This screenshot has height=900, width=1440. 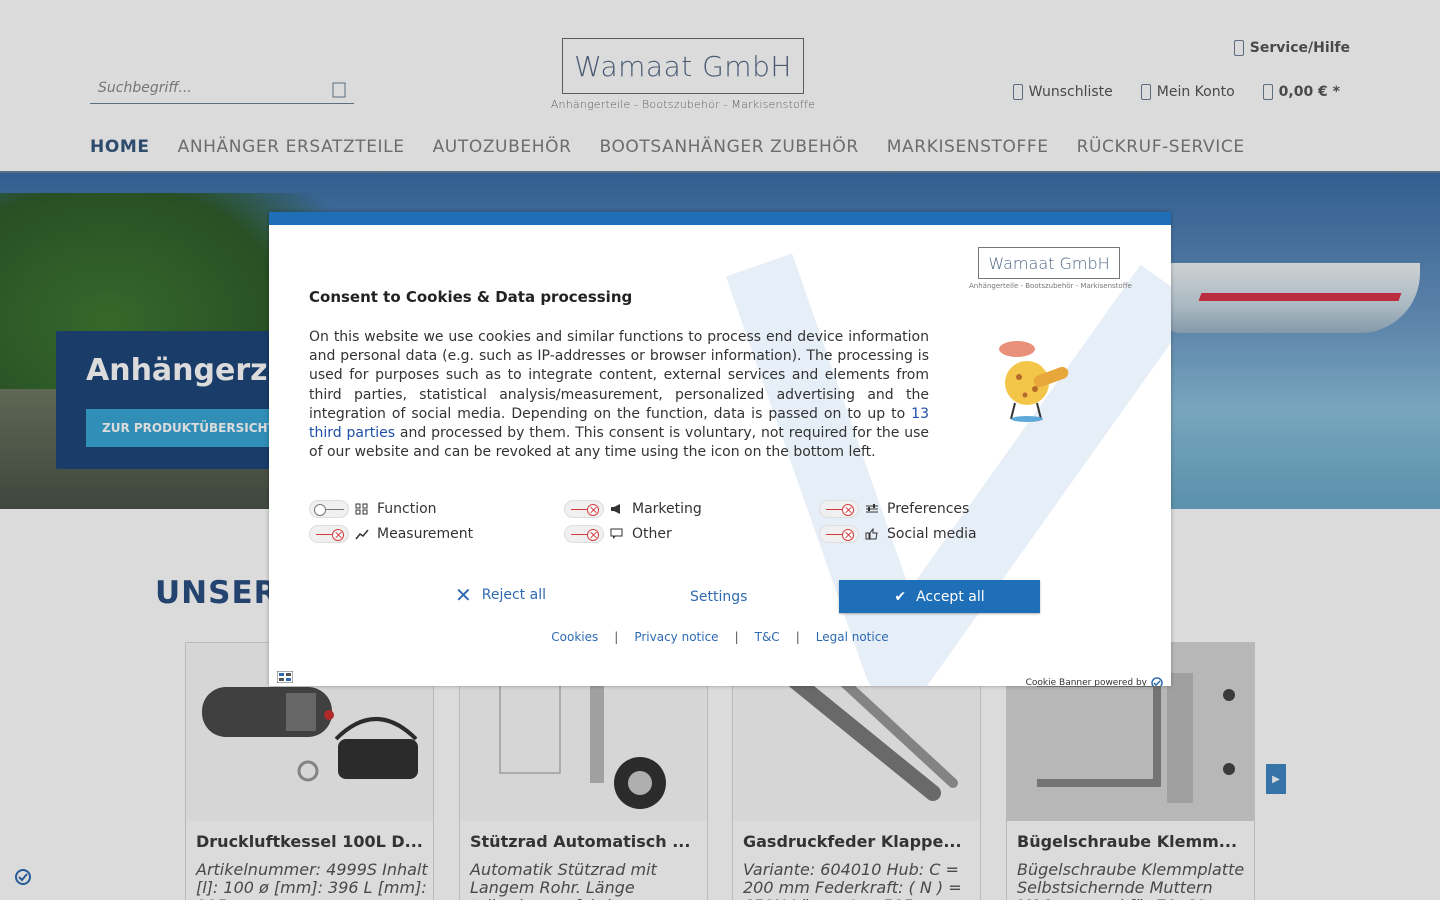 What do you see at coordinates (900, 596) in the screenshot?
I see `checkmark-icon: ✔` at bounding box center [900, 596].